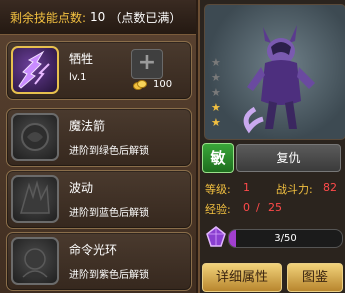 The height and width of the screenshot is (293, 345). Describe the element at coordinates (81, 188) in the screenshot. I see `skill-name: 波动` at that location.